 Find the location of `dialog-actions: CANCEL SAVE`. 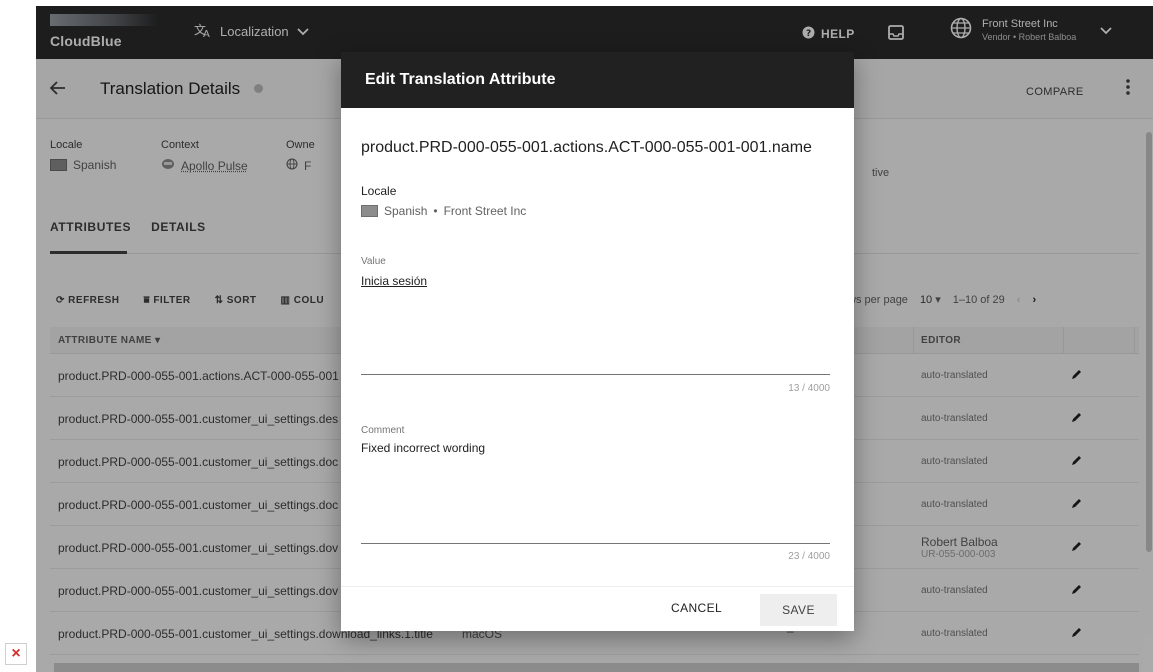

dialog-actions: CANCEL SAVE is located at coordinates (597, 608).